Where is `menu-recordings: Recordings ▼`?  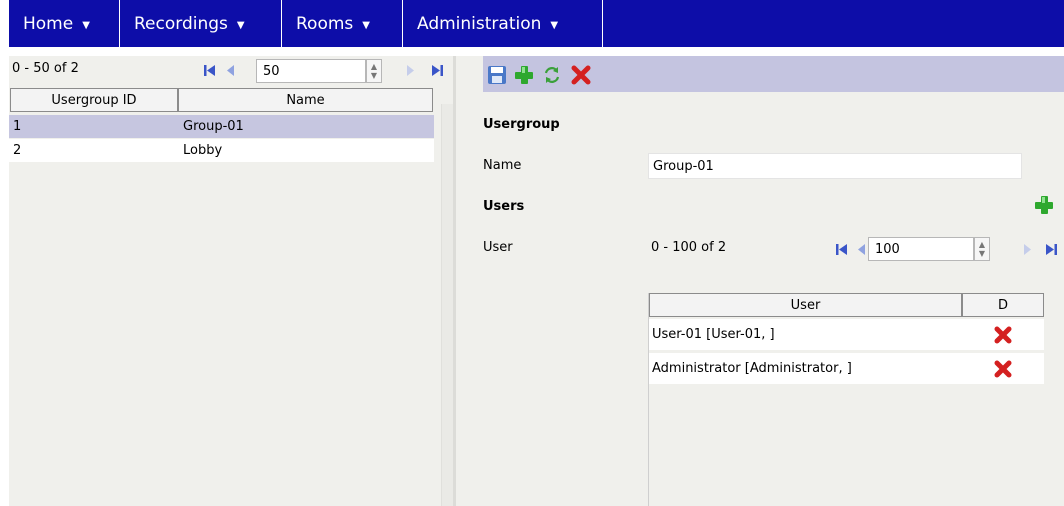 menu-recordings: Recordings ▼ is located at coordinates (201, 23).